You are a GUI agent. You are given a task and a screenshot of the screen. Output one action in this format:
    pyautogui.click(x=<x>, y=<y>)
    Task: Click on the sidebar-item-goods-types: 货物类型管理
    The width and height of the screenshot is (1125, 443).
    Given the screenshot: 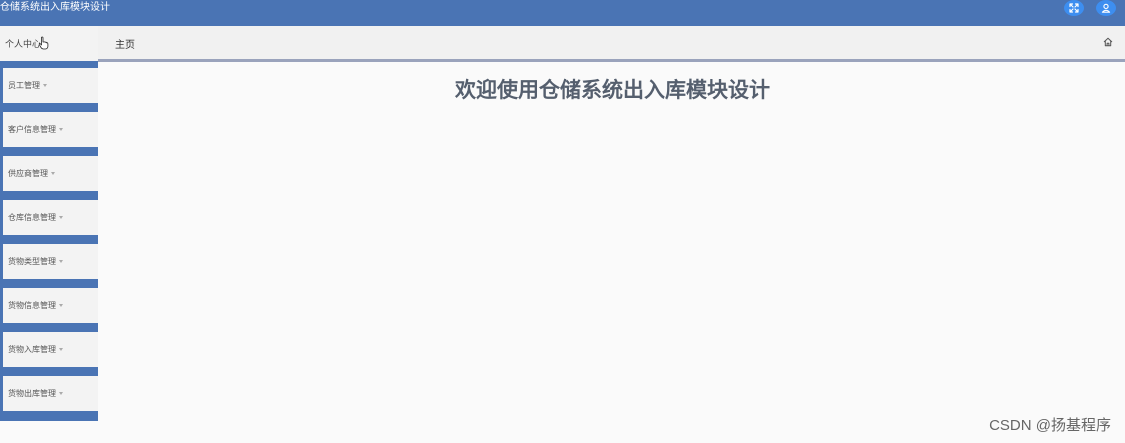 What is the action you would take?
    pyautogui.click(x=50, y=261)
    